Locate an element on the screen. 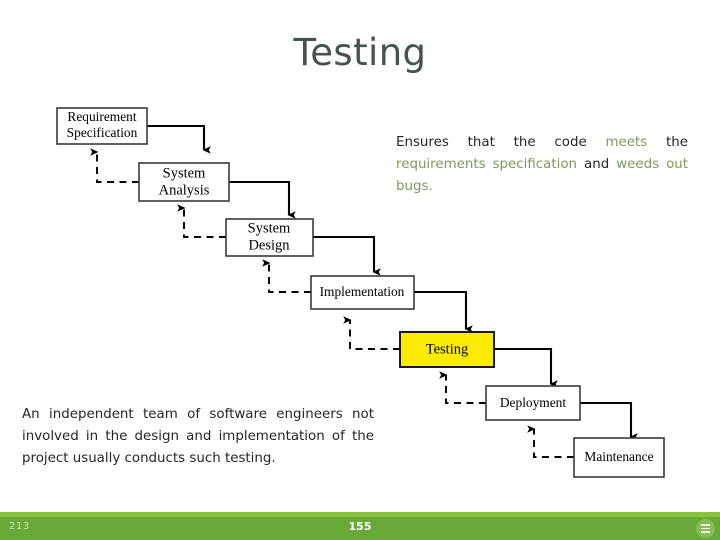 The image size is (720, 540). connector-deployment-to-maintenance is located at coordinates (609, 421).